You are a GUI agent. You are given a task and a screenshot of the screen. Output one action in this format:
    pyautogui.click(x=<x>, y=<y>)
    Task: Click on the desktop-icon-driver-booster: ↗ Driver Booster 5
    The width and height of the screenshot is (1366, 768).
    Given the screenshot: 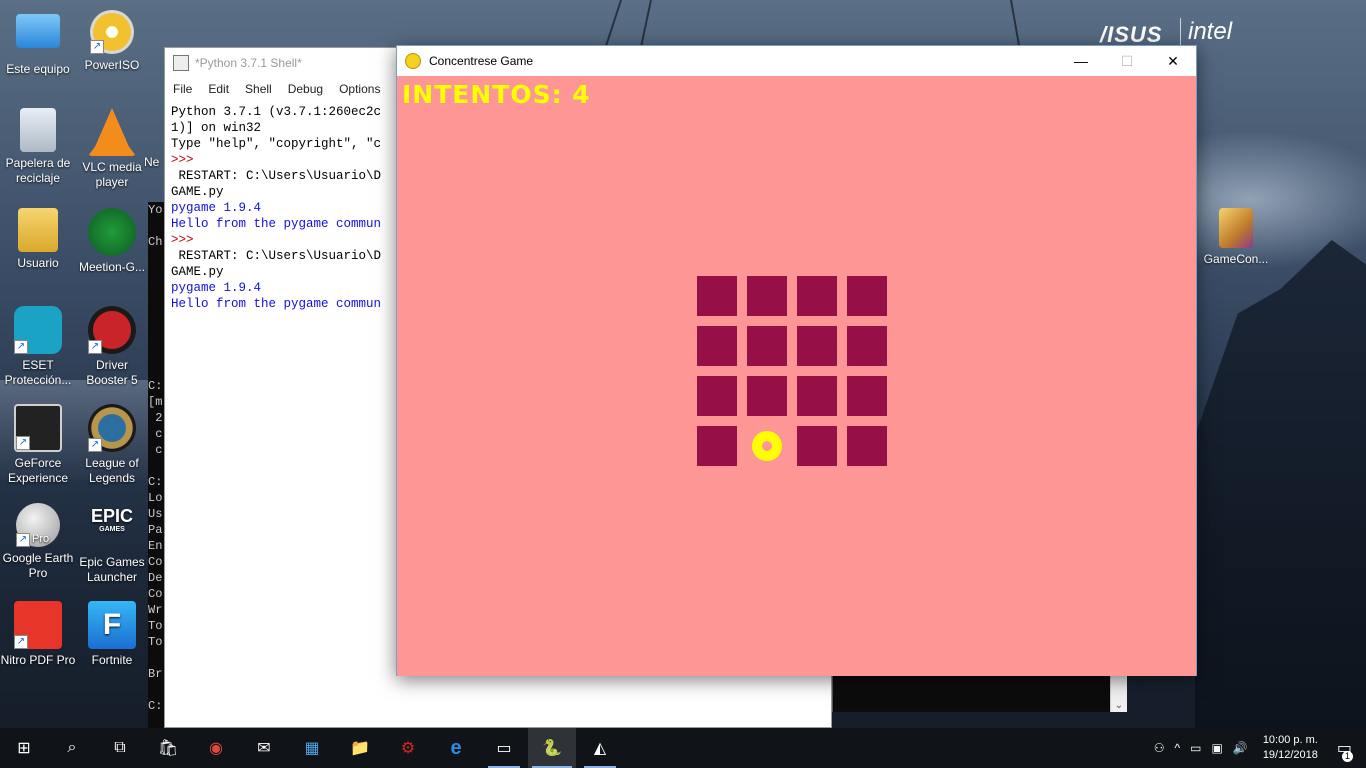 What is the action you would take?
    pyautogui.click(x=112, y=347)
    